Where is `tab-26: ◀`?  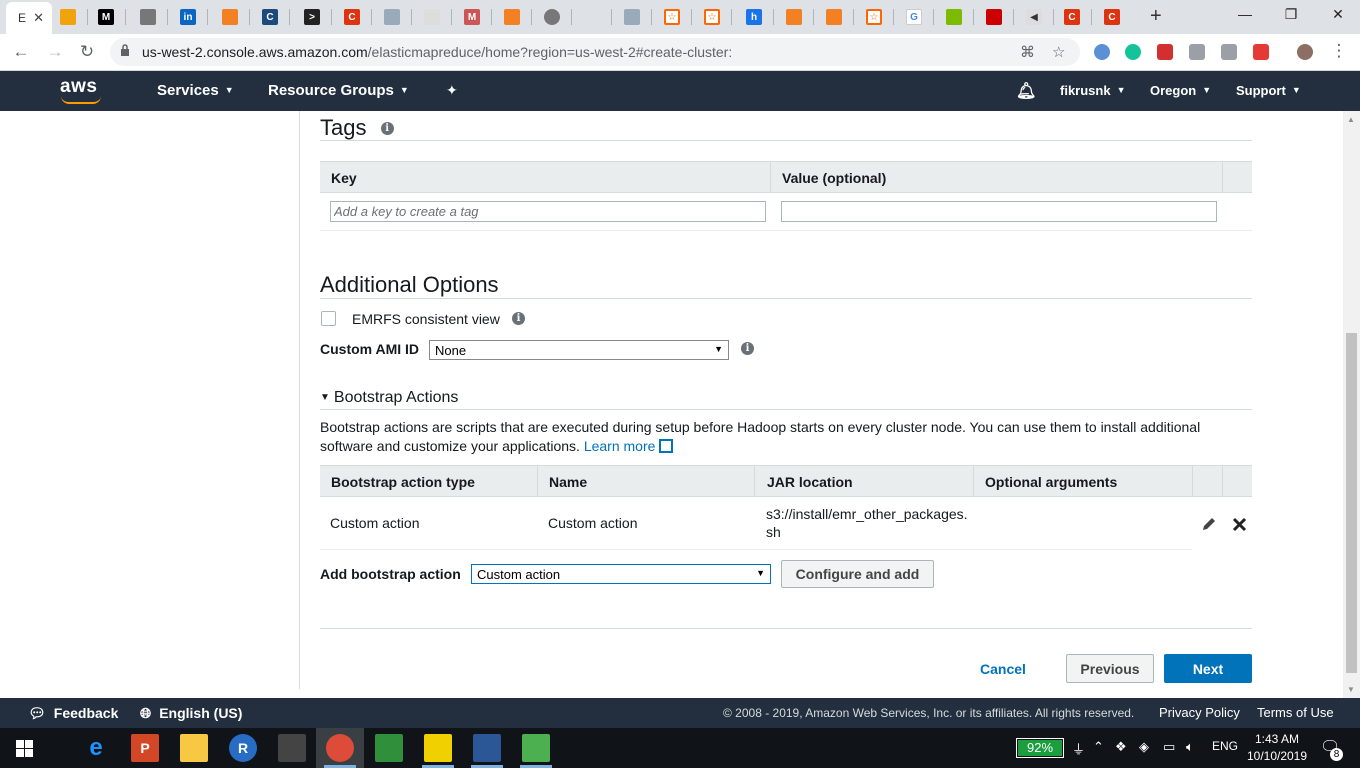 tab-26: ◀ is located at coordinates (1035, 17).